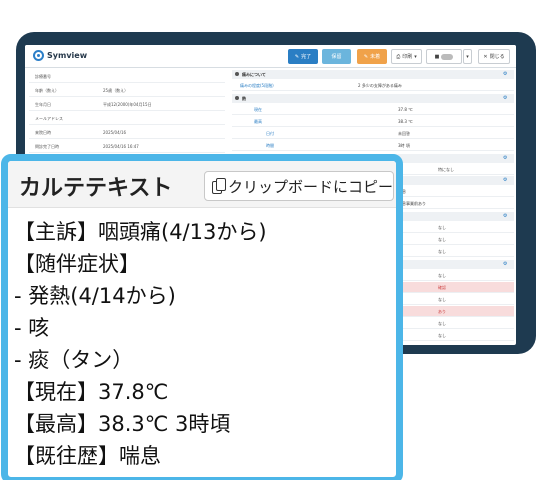  What do you see at coordinates (43, 76) in the screenshot?
I see `info-label: 診療番号` at bounding box center [43, 76].